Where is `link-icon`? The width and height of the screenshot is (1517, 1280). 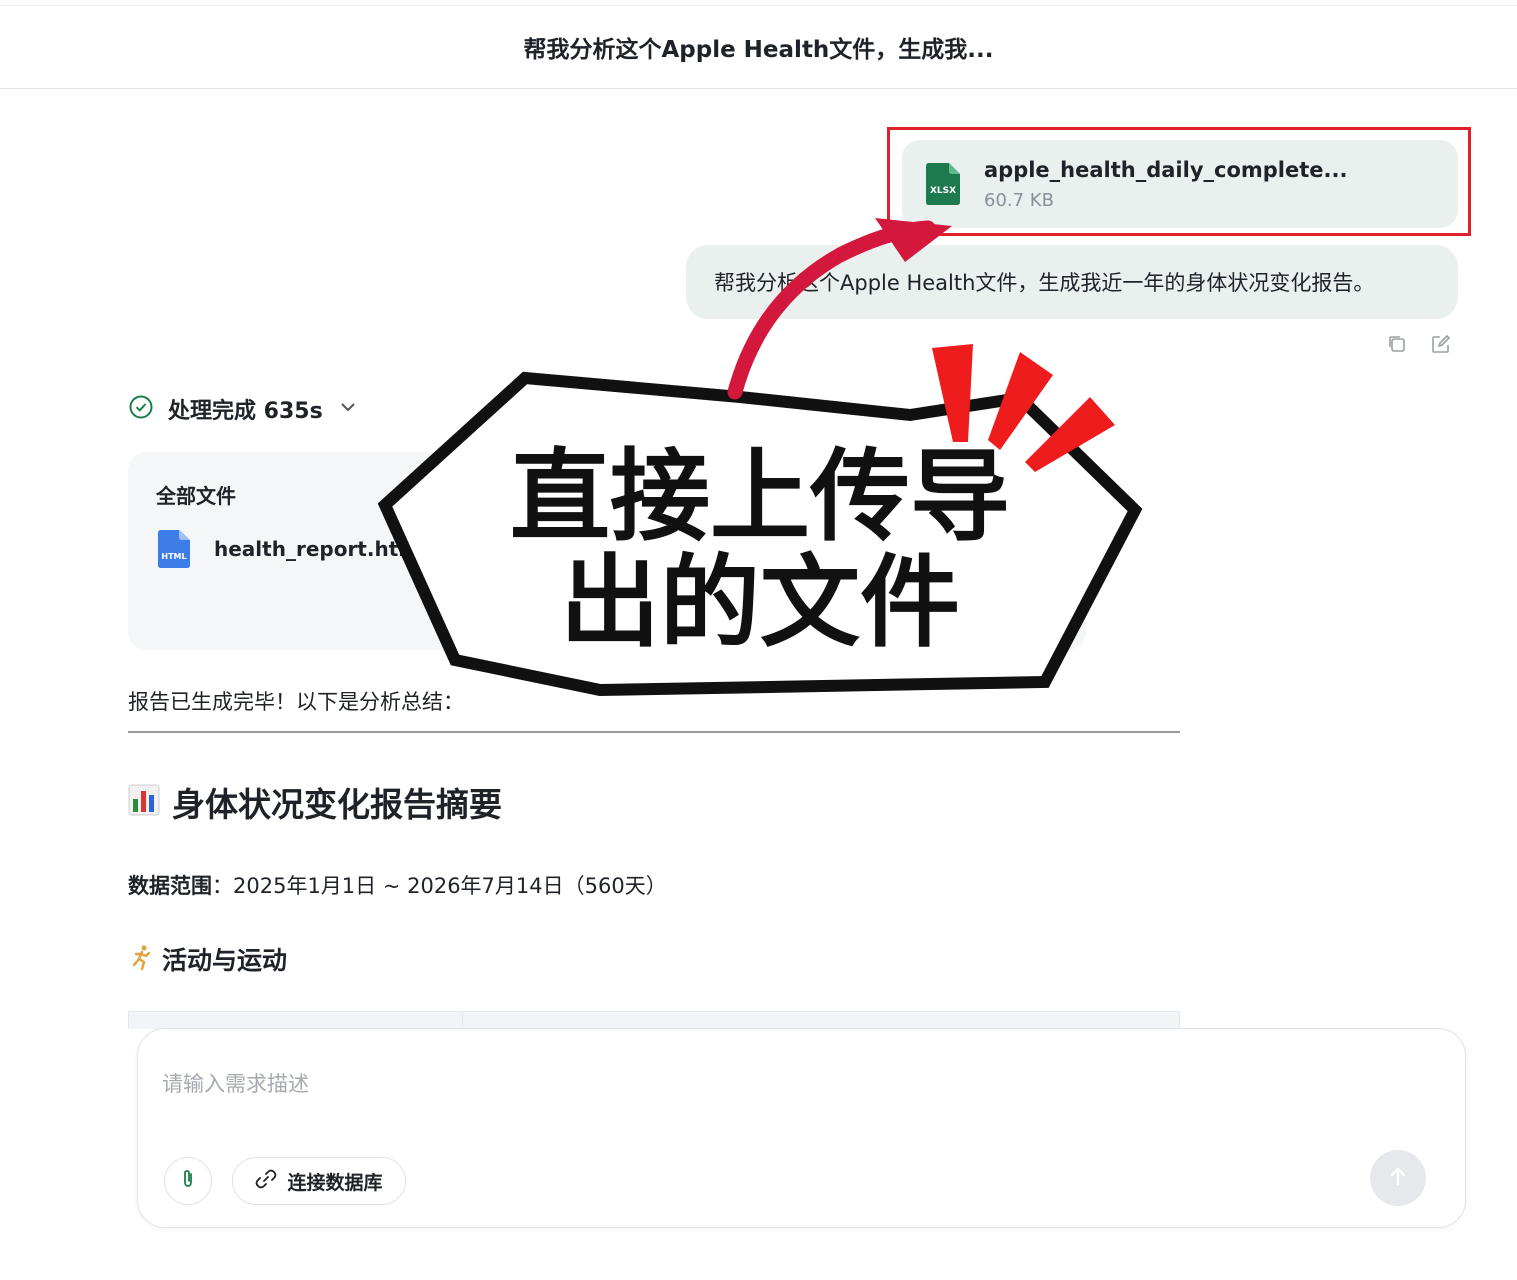
link-icon is located at coordinates (266, 1181).